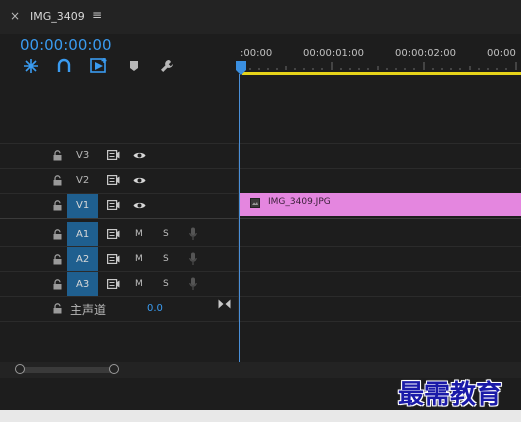 This screenshot has width=521, height=422. I want to click on work-area-bar, so click(381, 73).